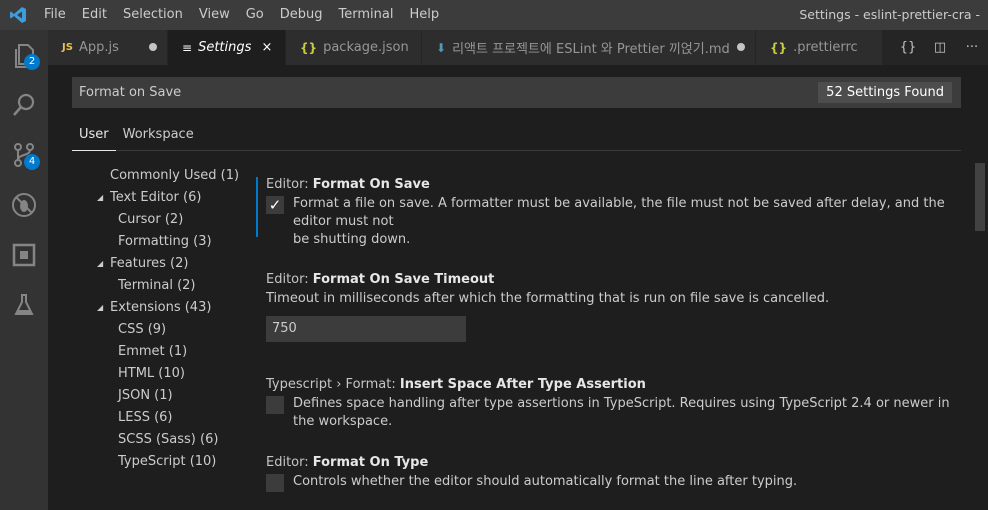 This screenshot has height=510, width=988. What do you see at coordinates (158, 135) in the screenshot?
I see `tab-workspace: Workspace` at bounding box center [158, 135].